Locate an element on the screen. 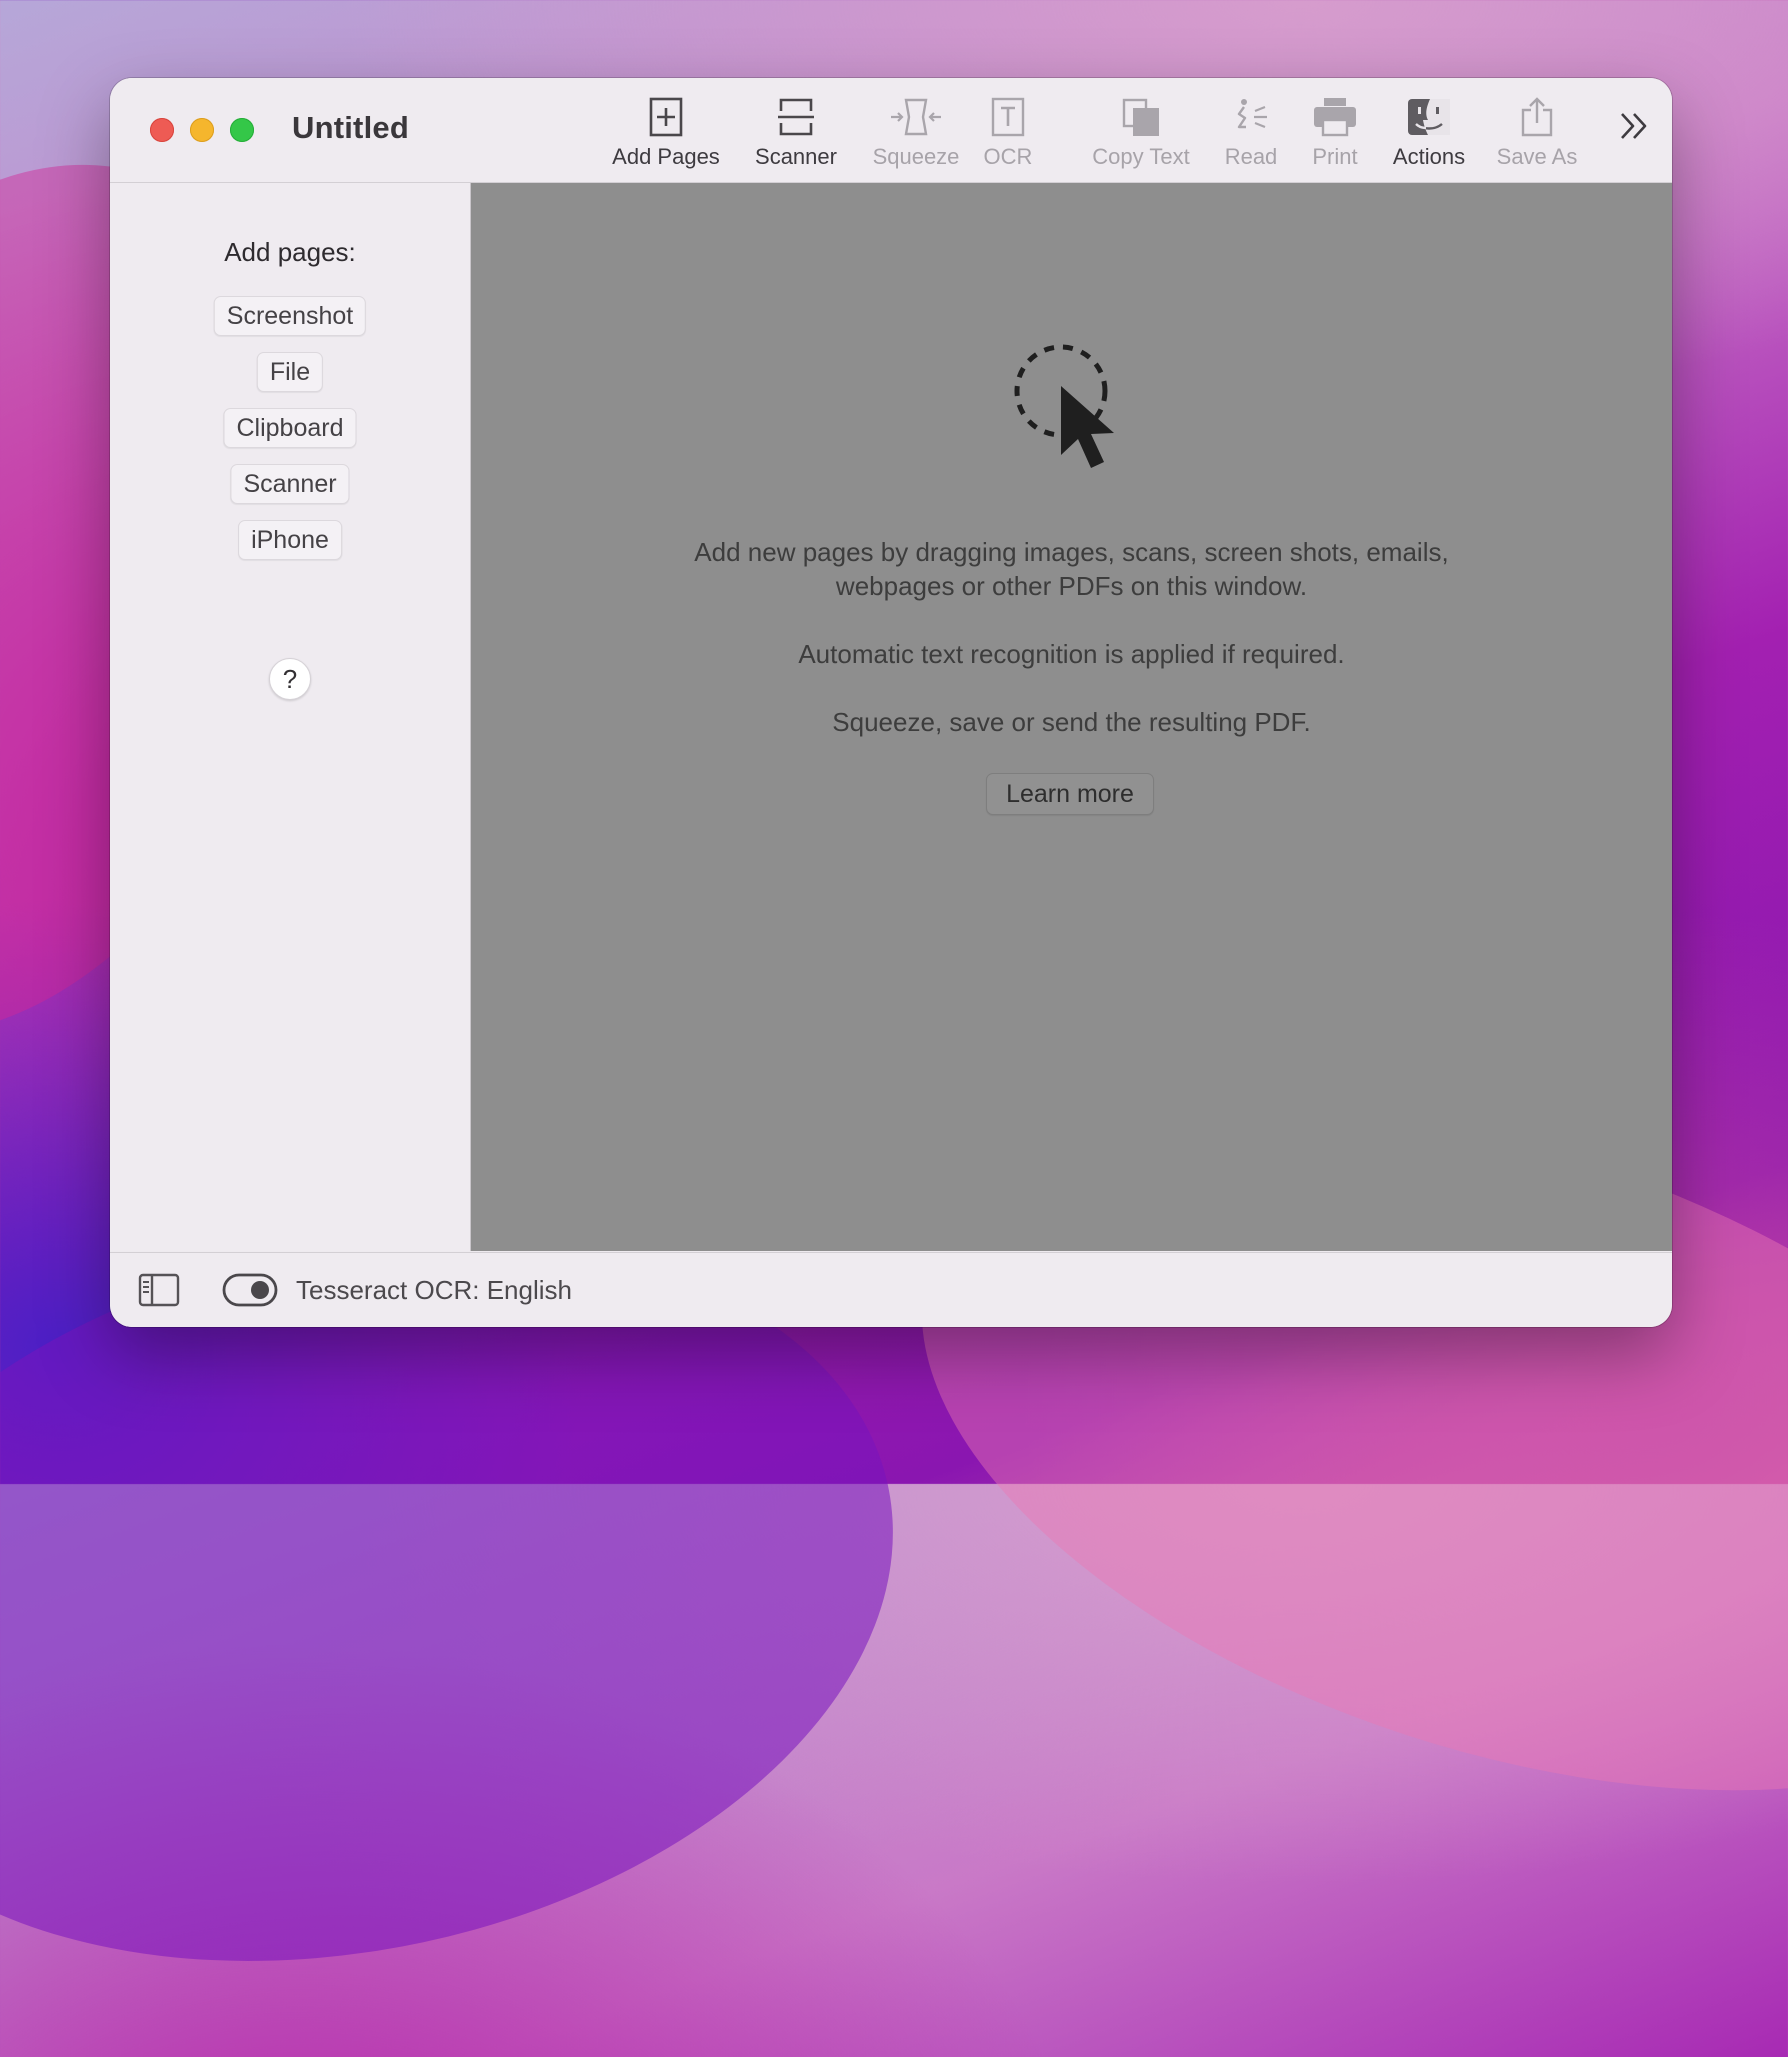 The width and height of the screenshot is (1788, 2057). scanner-icon is located at coordinates (796, 117).